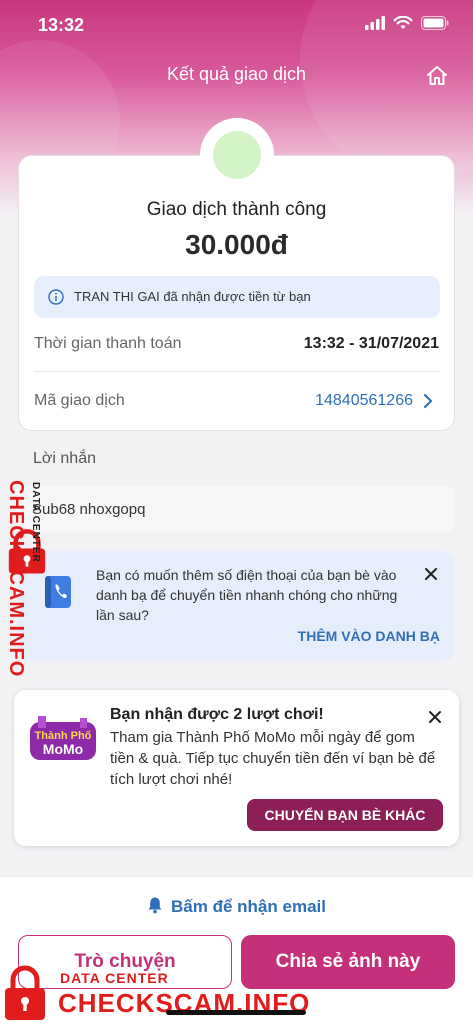 Image resolution: width=473 pixels, height=1024 pixels. I want to click on recipient-info-box: TRAN THI GAI đã nhận được tiền từ bạn, so click(237, 297).